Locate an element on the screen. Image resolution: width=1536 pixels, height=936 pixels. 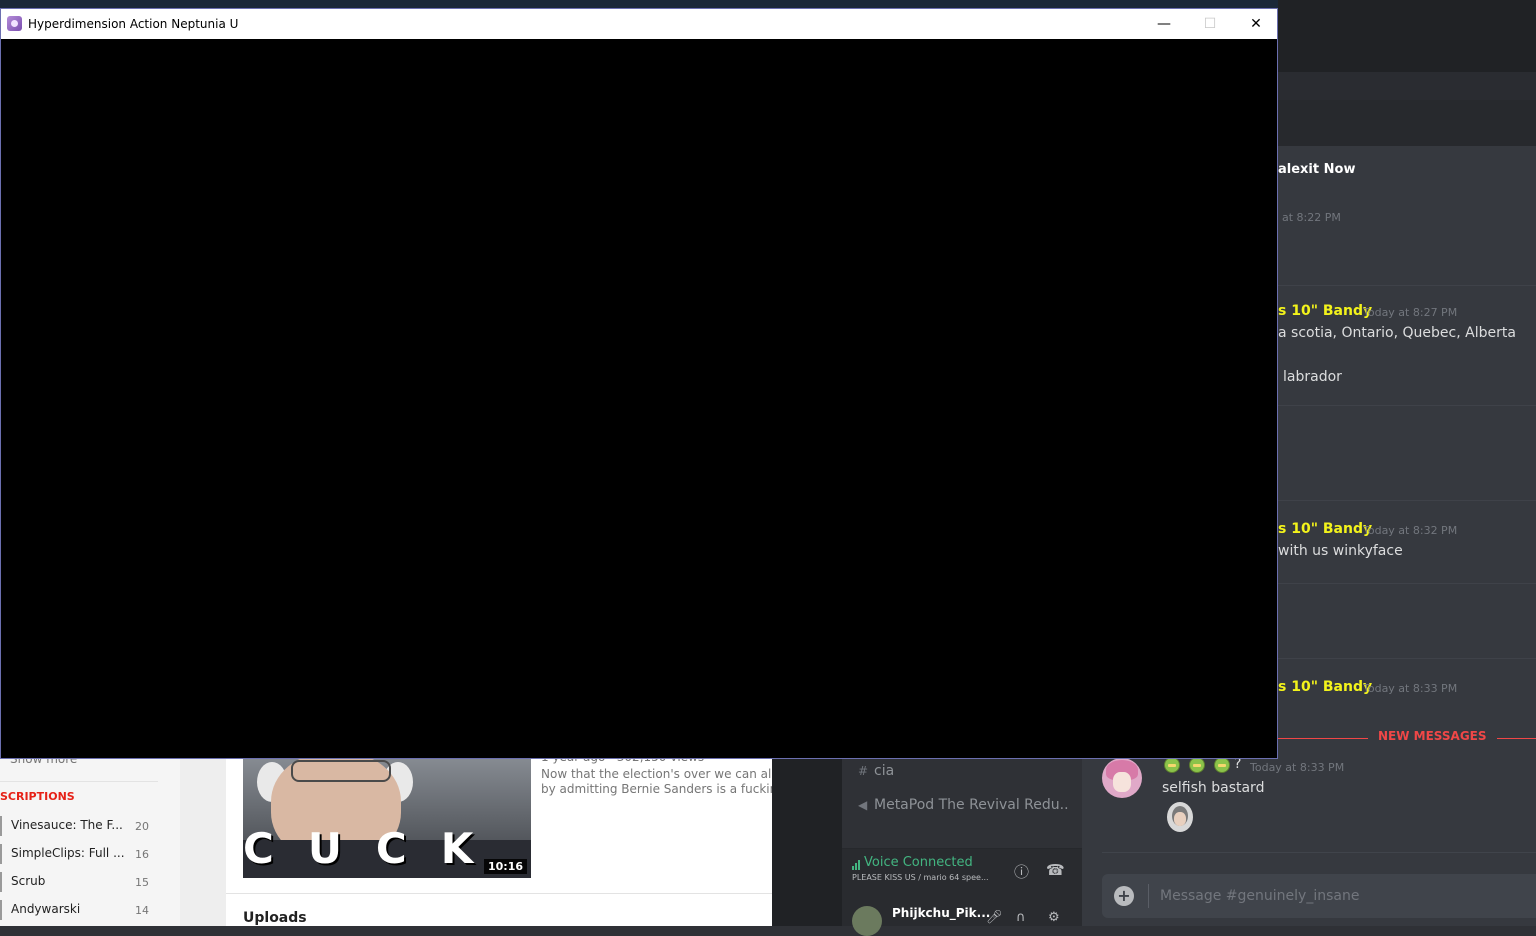
sticker-image is located at coordinates (1180, 817).